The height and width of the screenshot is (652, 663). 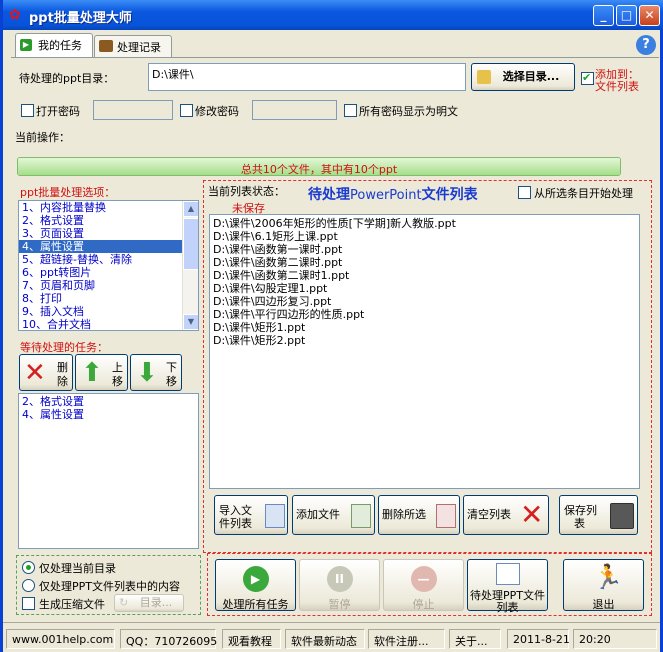 I want to click on exit-button: 🏃 退出, so click(x=603, y=585).